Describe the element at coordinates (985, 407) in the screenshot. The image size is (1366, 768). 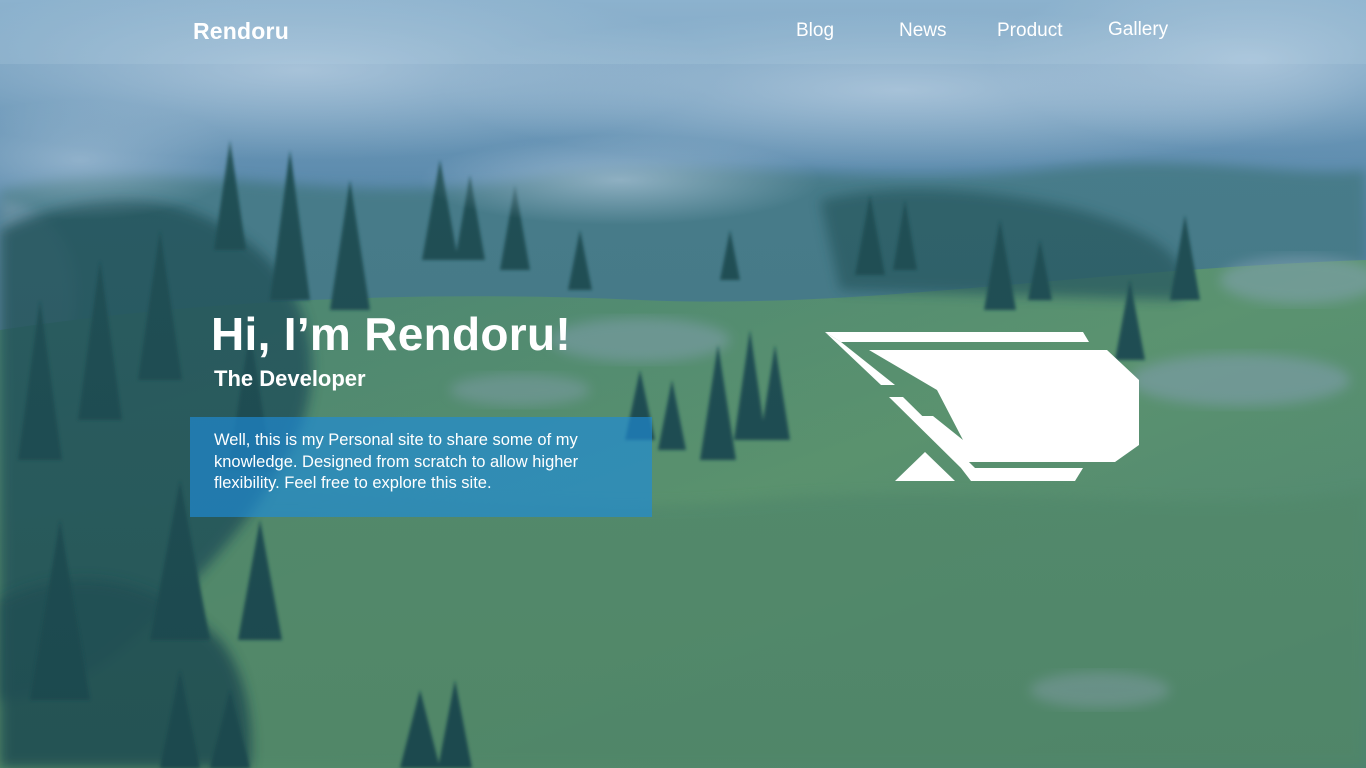
I see `rendoru-logo-icon` at that location.